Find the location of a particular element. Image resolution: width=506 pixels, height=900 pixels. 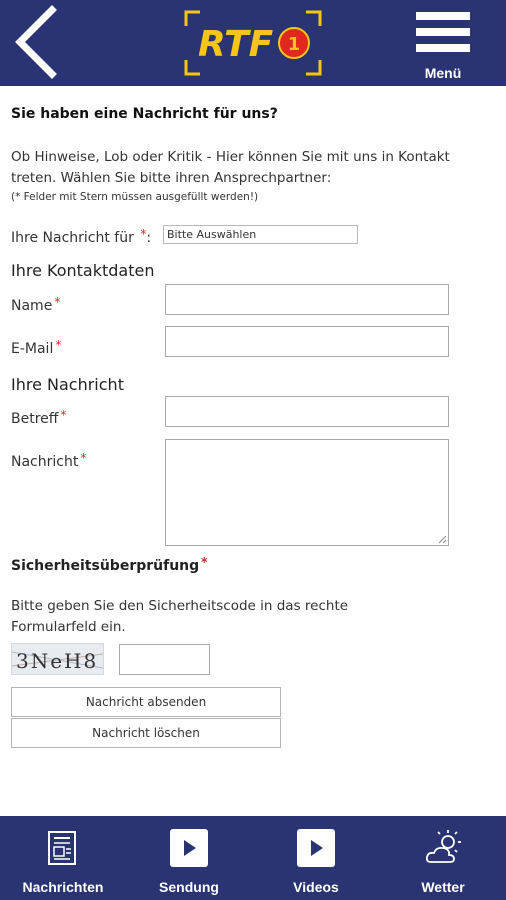

name-label-text: Name is located at coordinates (32, 306).